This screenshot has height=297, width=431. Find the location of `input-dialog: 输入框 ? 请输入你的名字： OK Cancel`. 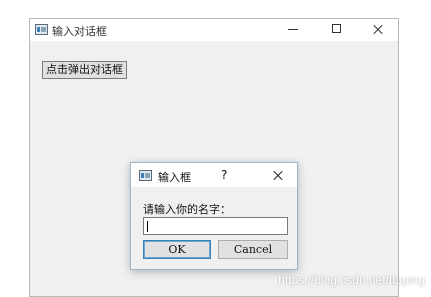

input-dialog: 输入框 ? 请输入你的名字： OK Cancel is located at coordinates (214, 216).